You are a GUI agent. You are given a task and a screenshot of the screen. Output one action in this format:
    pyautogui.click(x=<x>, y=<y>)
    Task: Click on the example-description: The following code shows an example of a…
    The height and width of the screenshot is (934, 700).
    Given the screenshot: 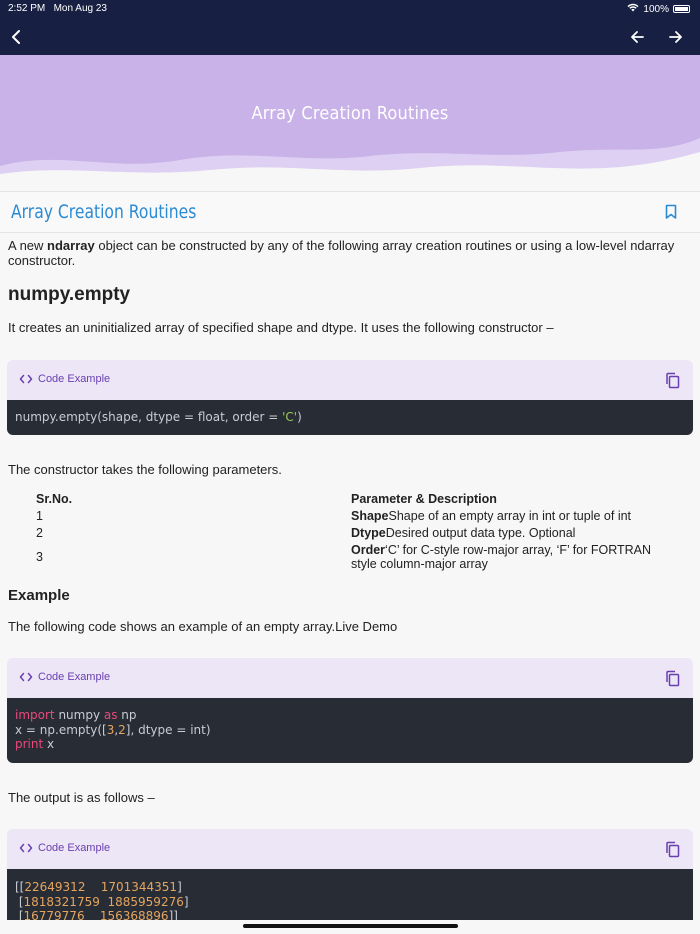 What is the action you would take?
    pyautogui.click(x=203, y=626)
    